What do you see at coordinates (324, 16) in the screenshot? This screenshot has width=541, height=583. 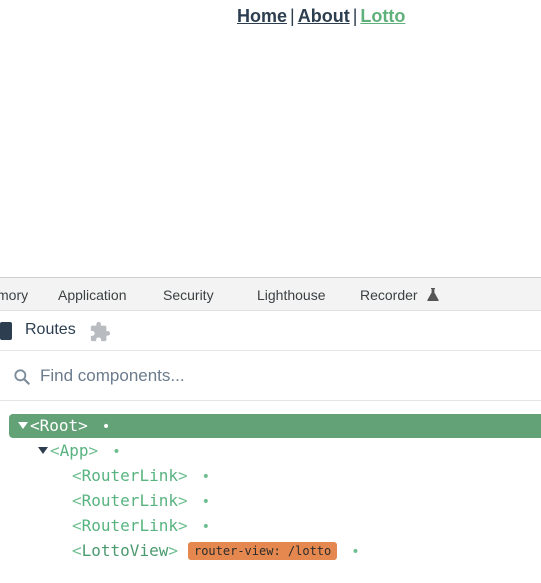 I see `nav-link-about: About` at bounding box center [324, 16].